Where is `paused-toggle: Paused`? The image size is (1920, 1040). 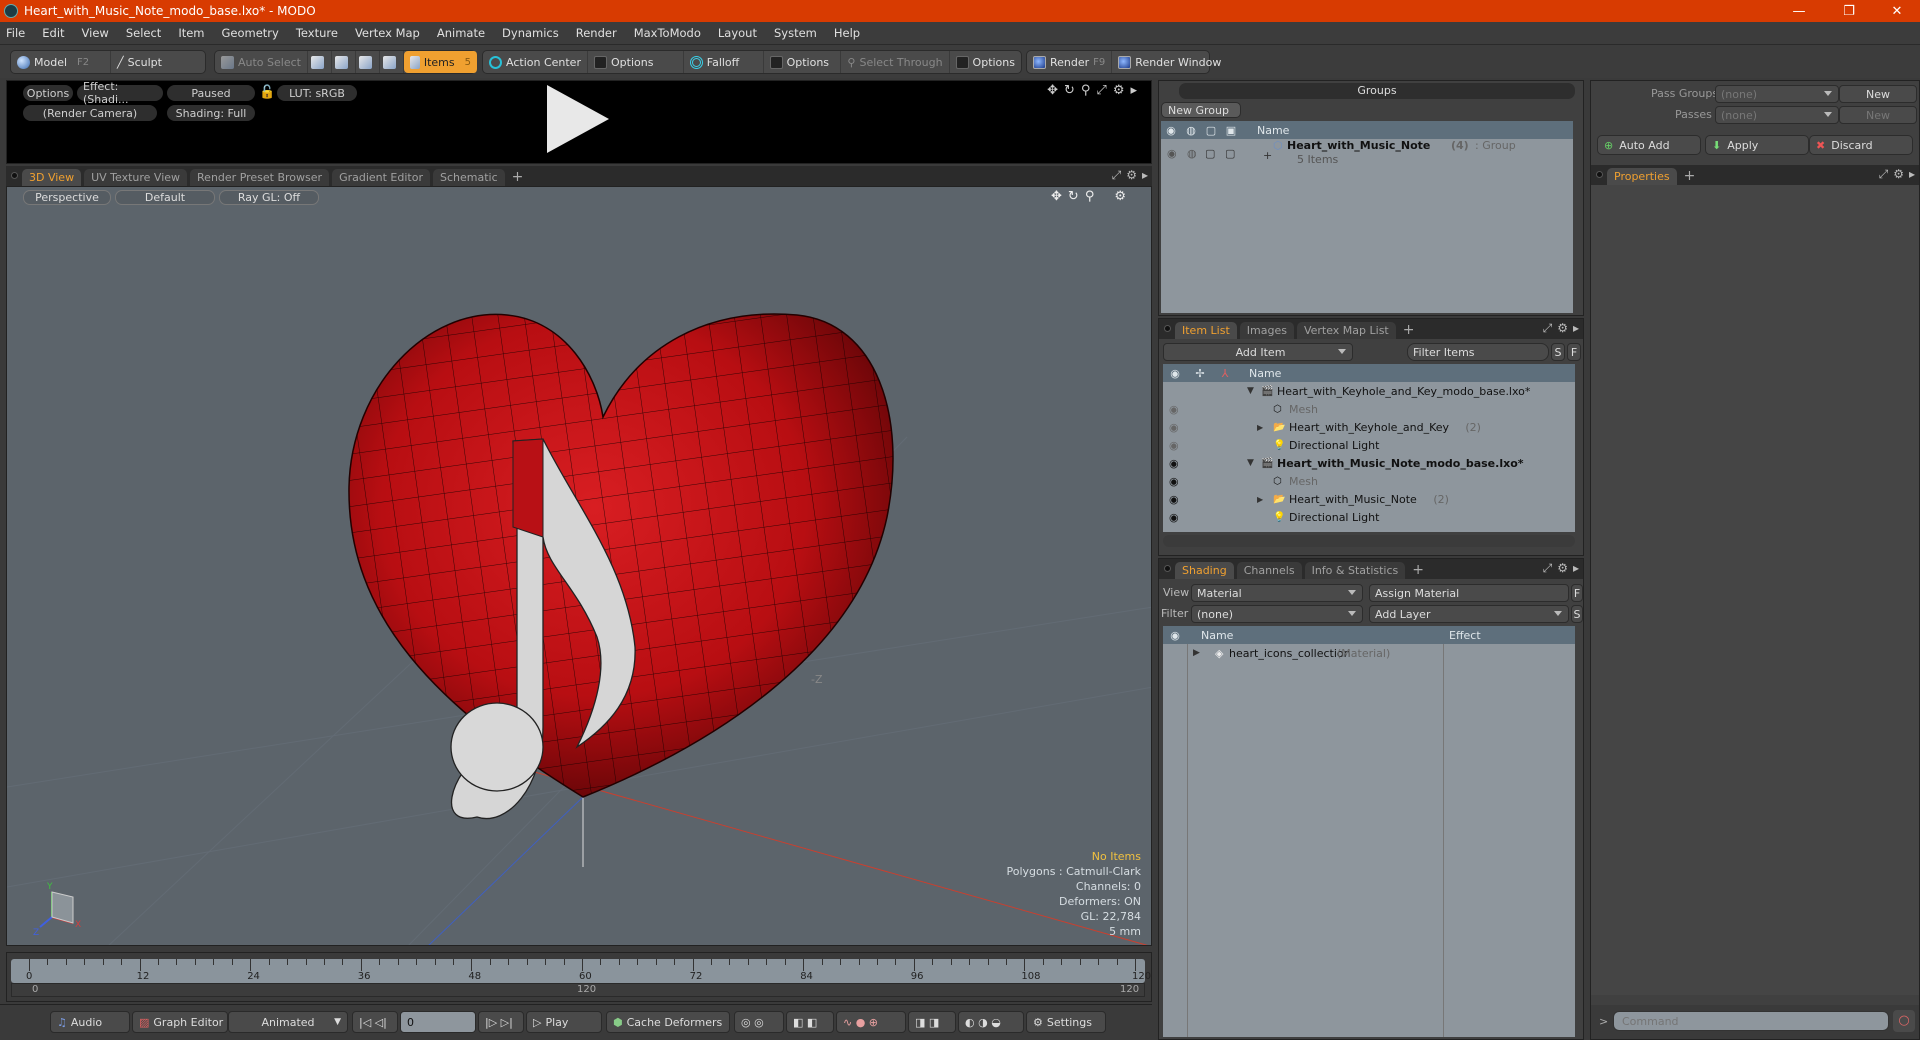 paused-toggle: Paused is located at coordinates (211, 93).